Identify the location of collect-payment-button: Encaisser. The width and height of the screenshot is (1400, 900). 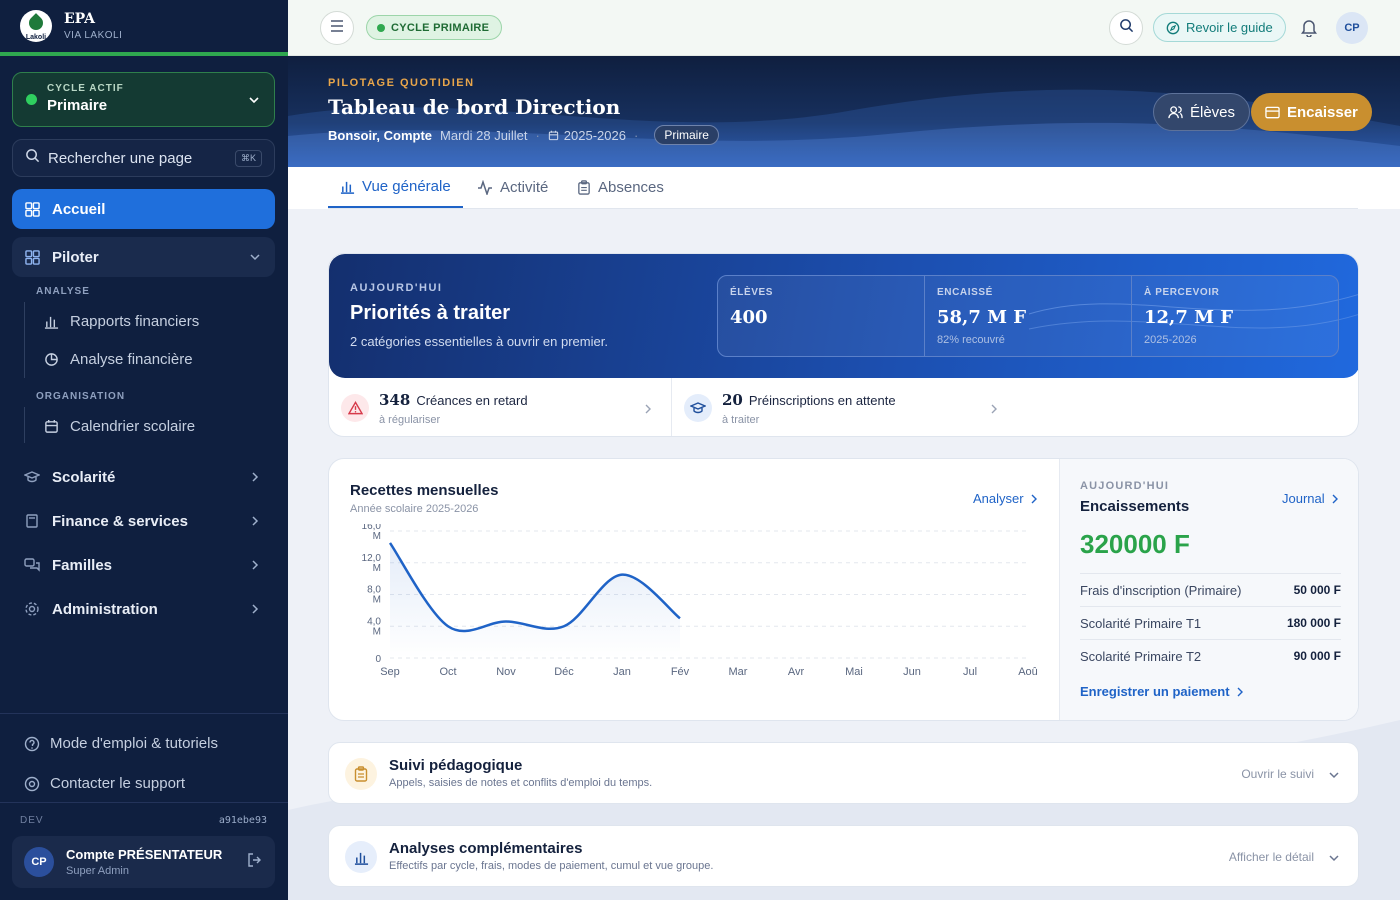
(1311, 112).